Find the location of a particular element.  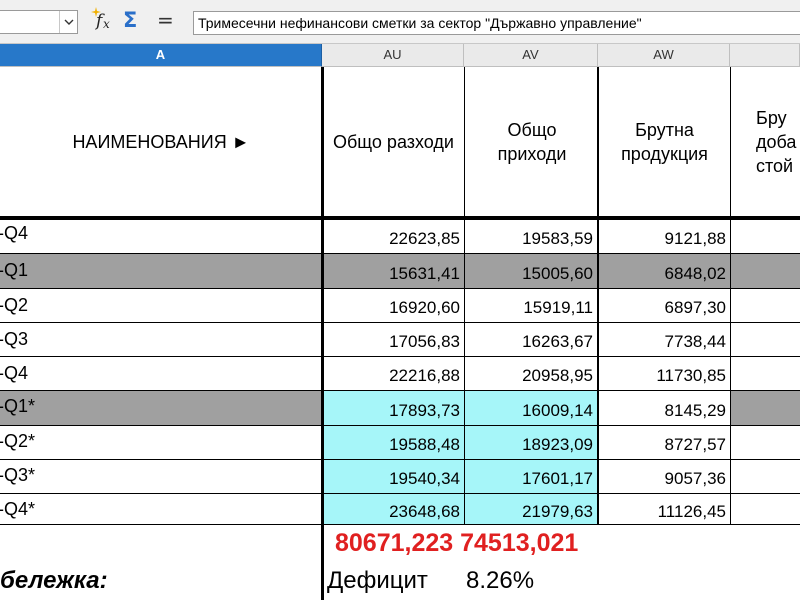

table-row: 3-Q422216,8820958,9511730,85 is located at coordinates (400, 374).